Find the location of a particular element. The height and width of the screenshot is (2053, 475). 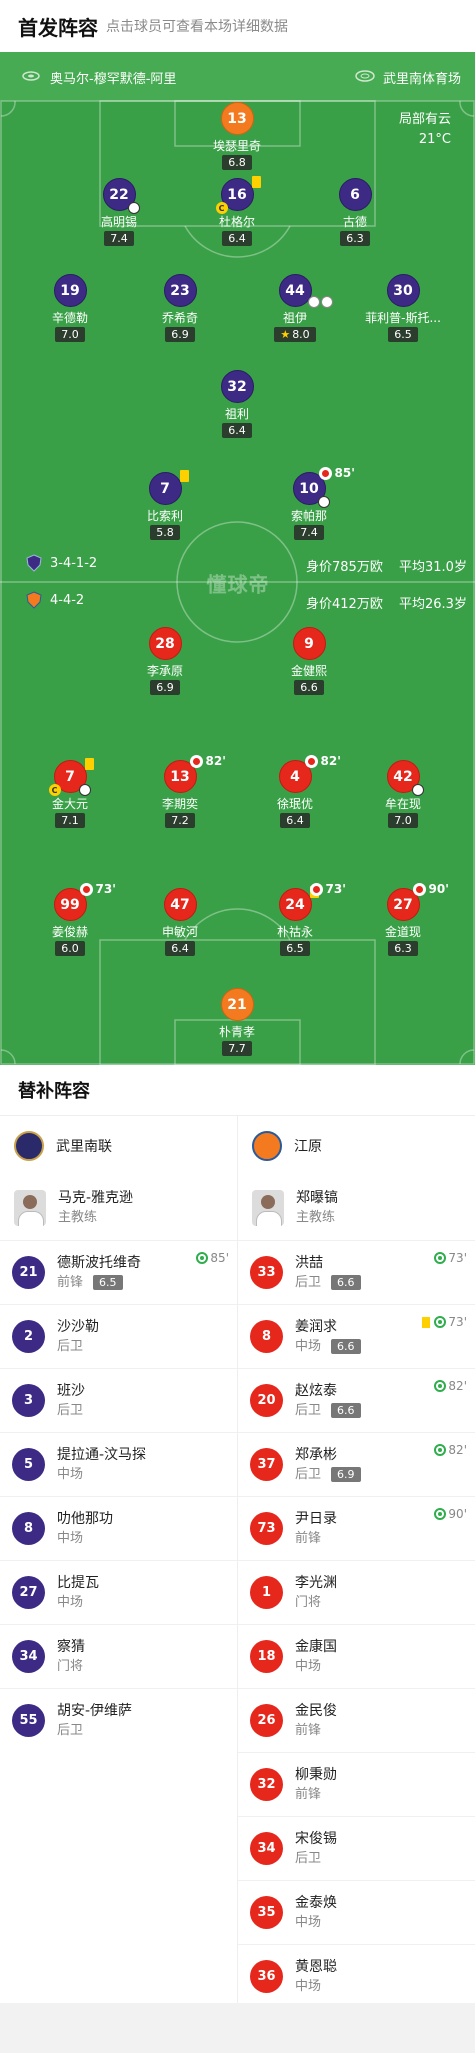

sub-time: 90' is located at coordinates (457, 1514).